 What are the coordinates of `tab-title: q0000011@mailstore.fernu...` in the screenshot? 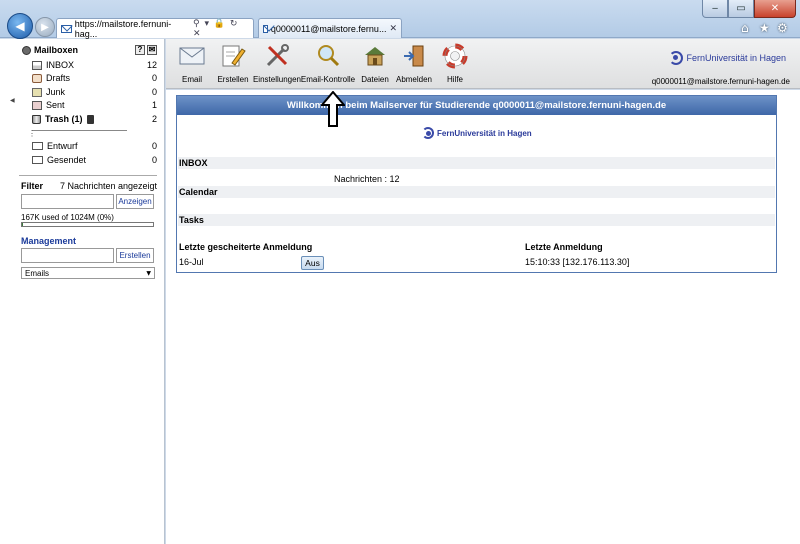 It's located at (328, 28).